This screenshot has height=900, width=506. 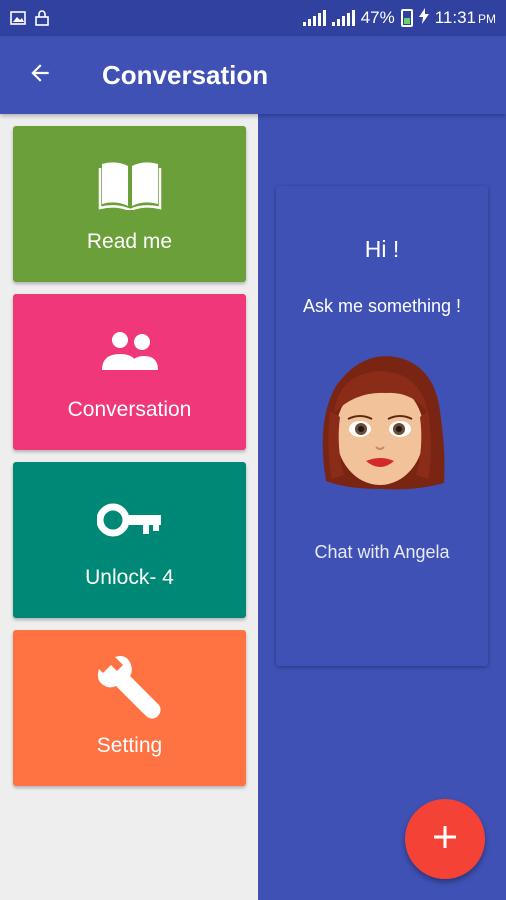 What do you see at coordinates (377, 17) in the screenshot?
I see `battery-percent: 47%` at bounding box center [377, 17].